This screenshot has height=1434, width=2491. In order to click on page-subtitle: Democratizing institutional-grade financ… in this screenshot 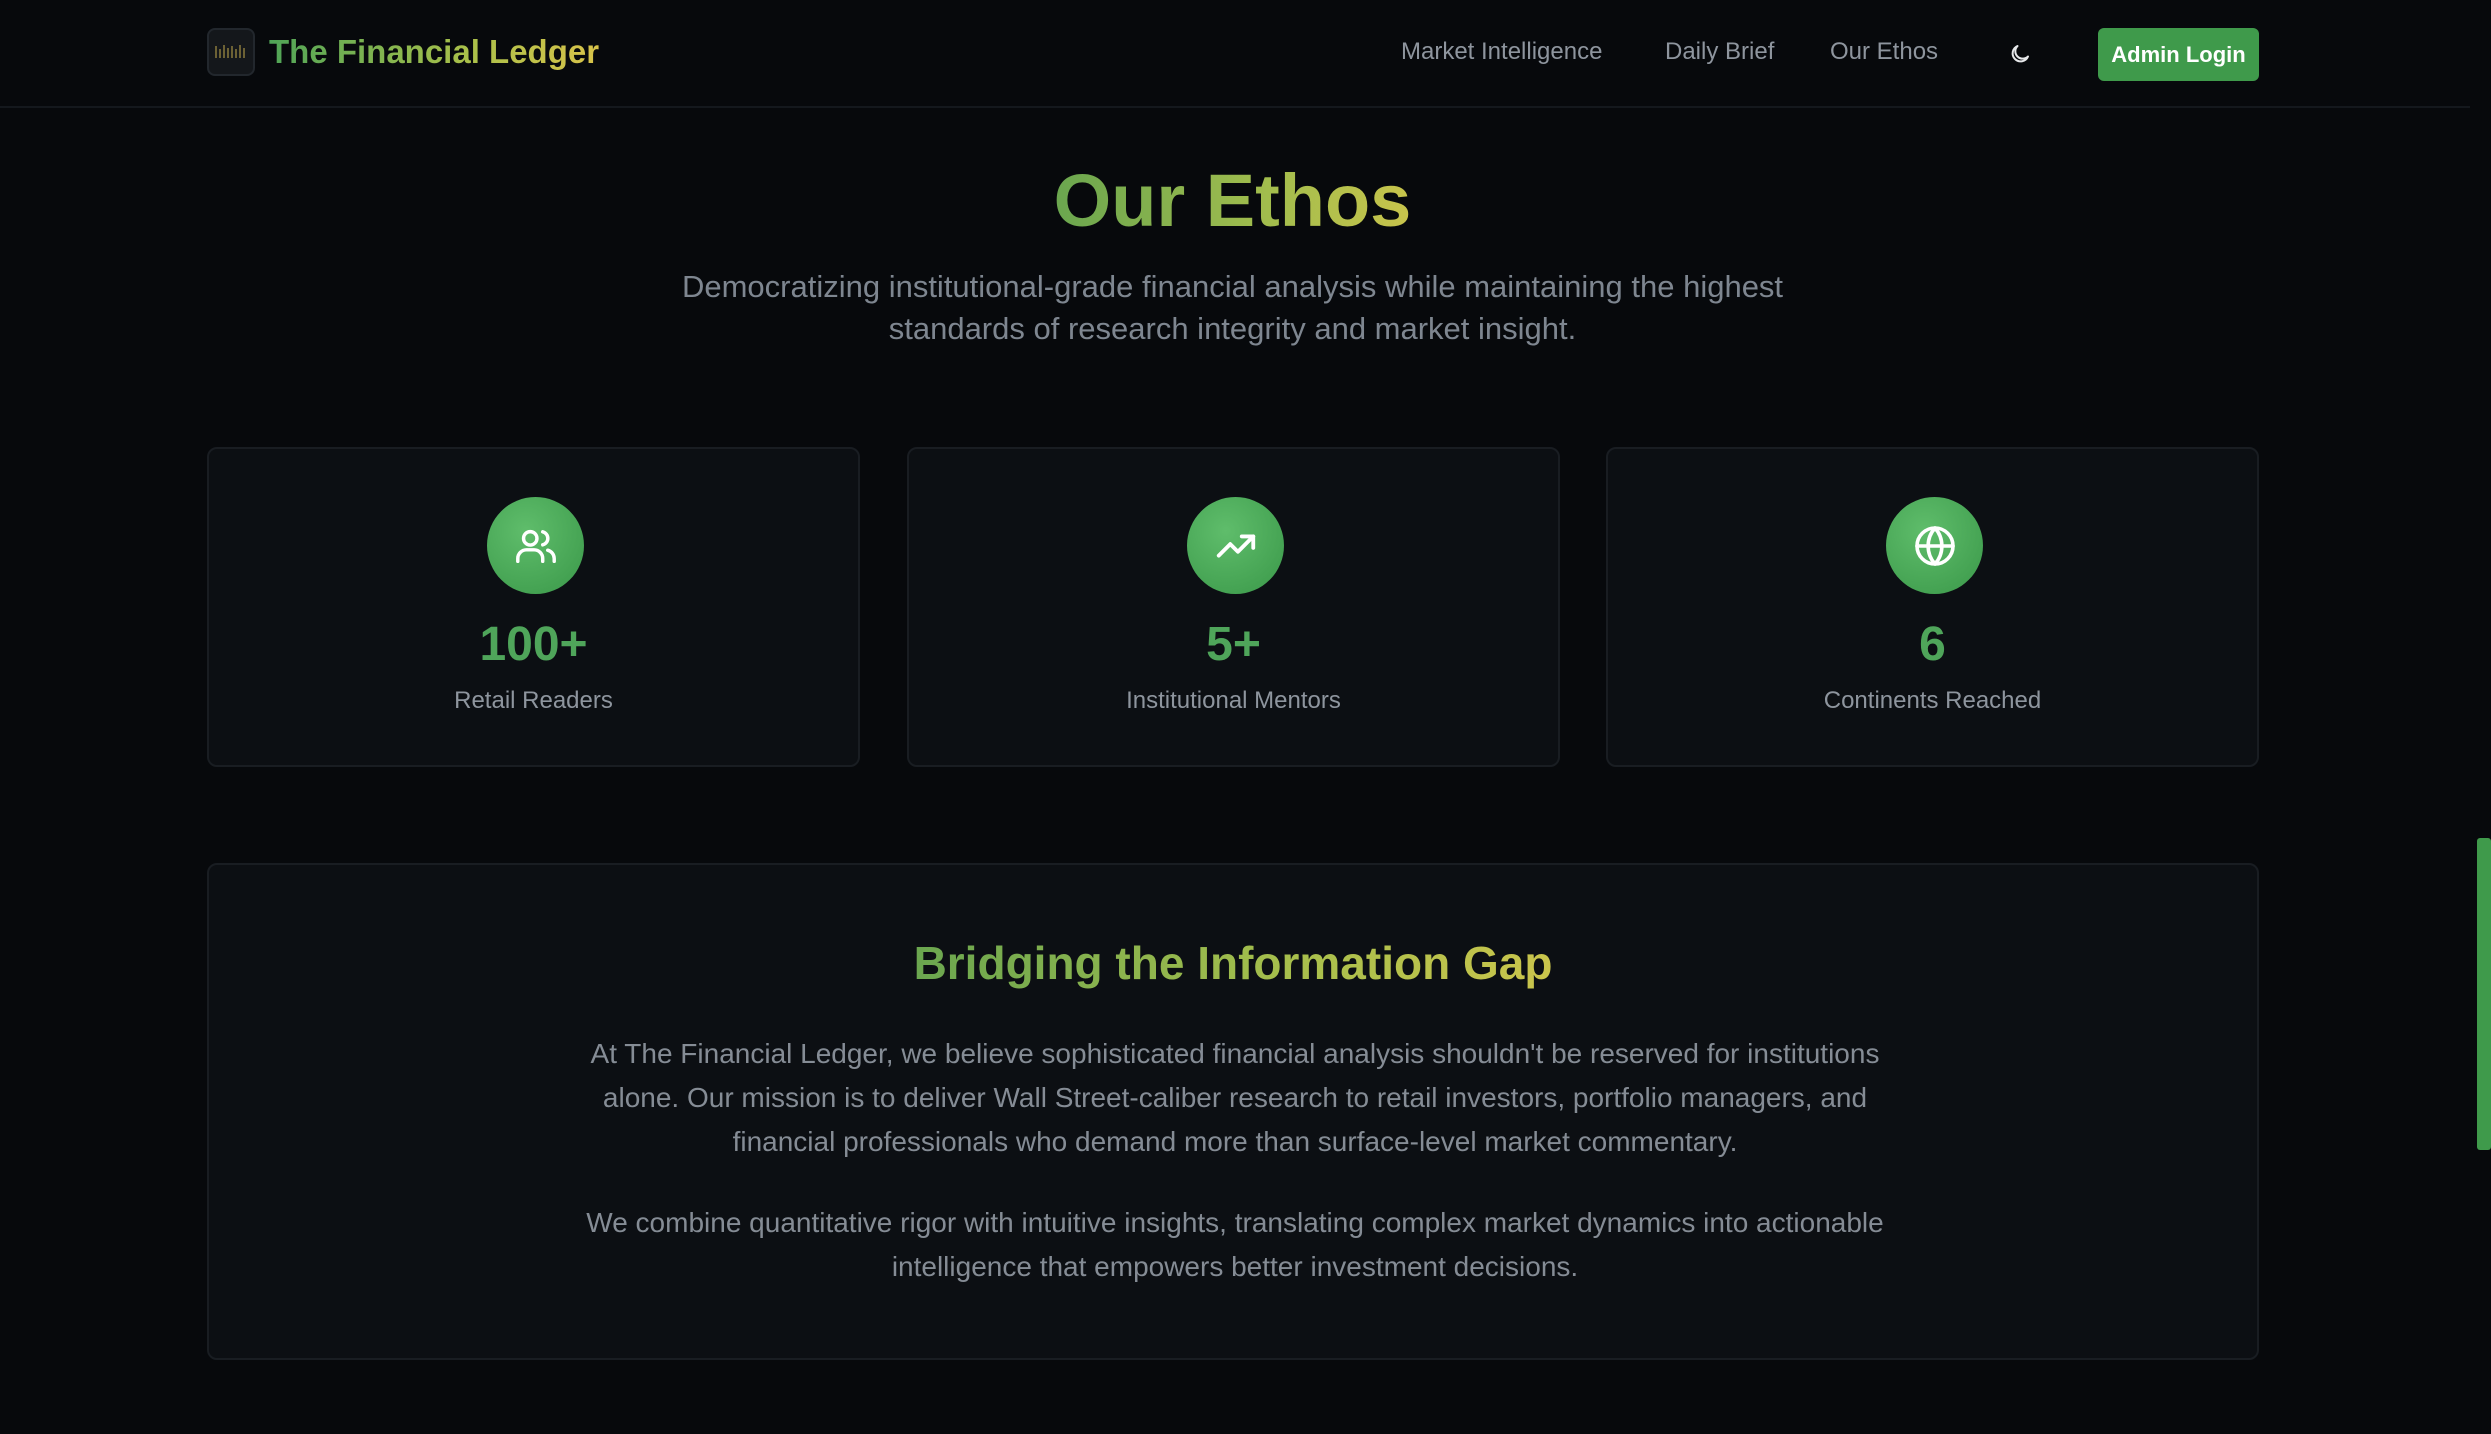, I will do `click(1232, 308)`.